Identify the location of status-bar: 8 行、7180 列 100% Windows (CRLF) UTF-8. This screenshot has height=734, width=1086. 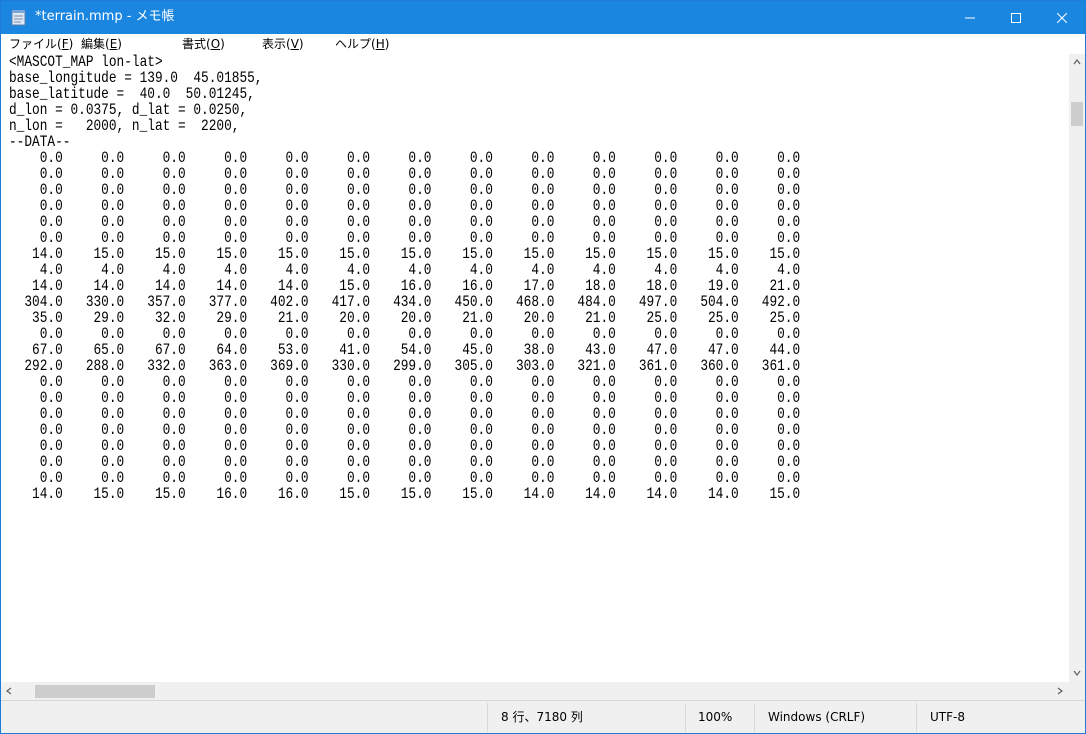
(543, 716).